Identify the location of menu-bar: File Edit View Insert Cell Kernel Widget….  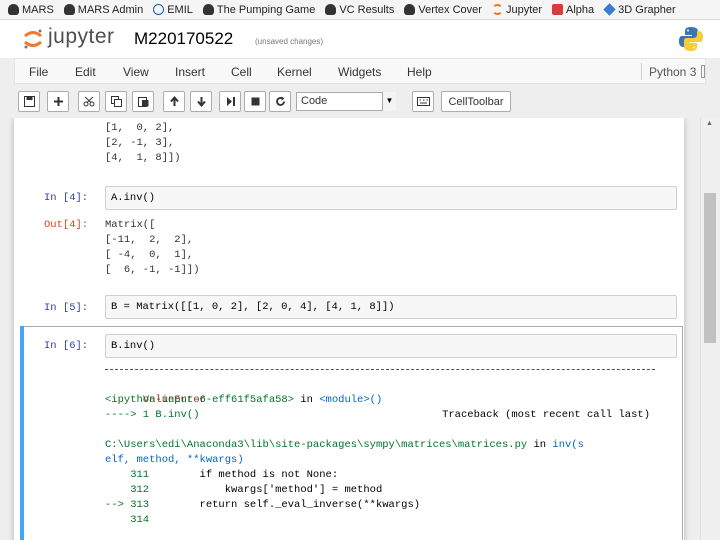
(360, 71).